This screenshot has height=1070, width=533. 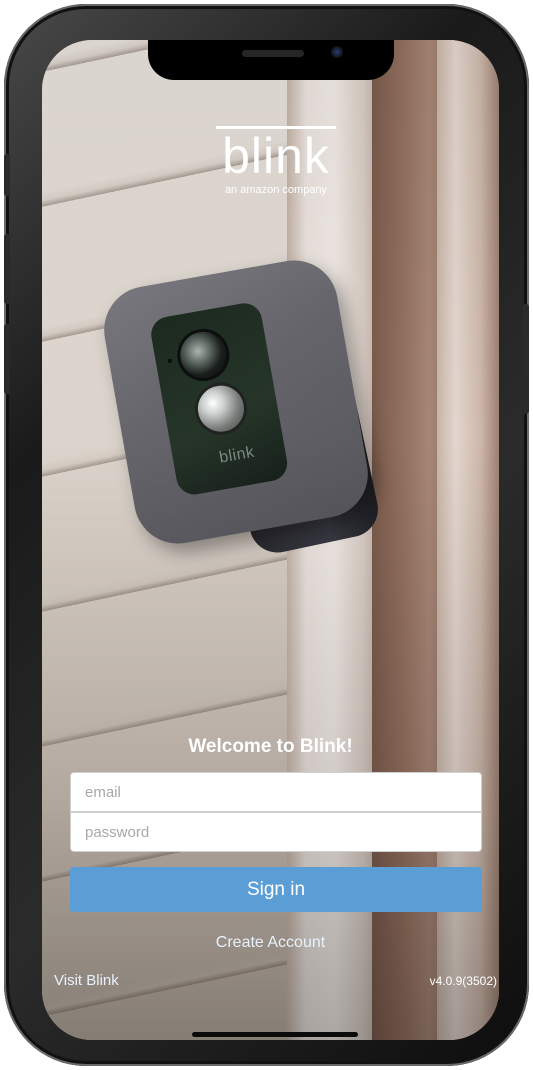 I want to click on visit-blink-link: Visit Blink, so click(x=86, y=980).